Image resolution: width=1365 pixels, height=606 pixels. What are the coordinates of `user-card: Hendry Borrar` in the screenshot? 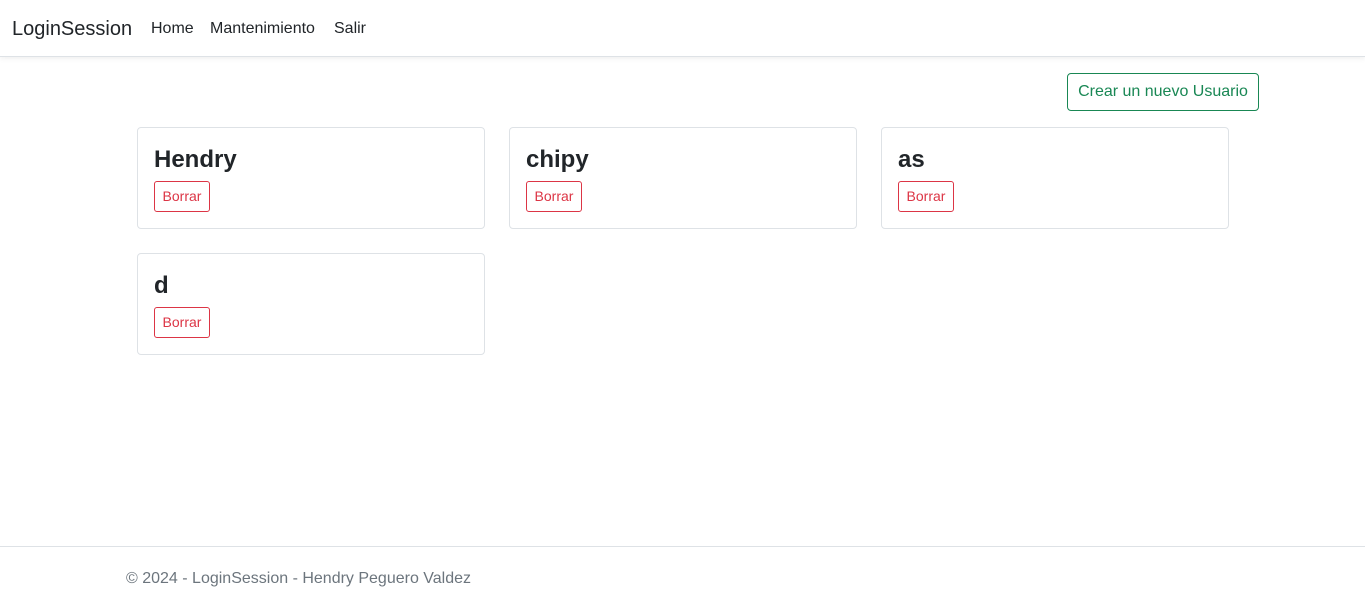 It's located at (311, 178).